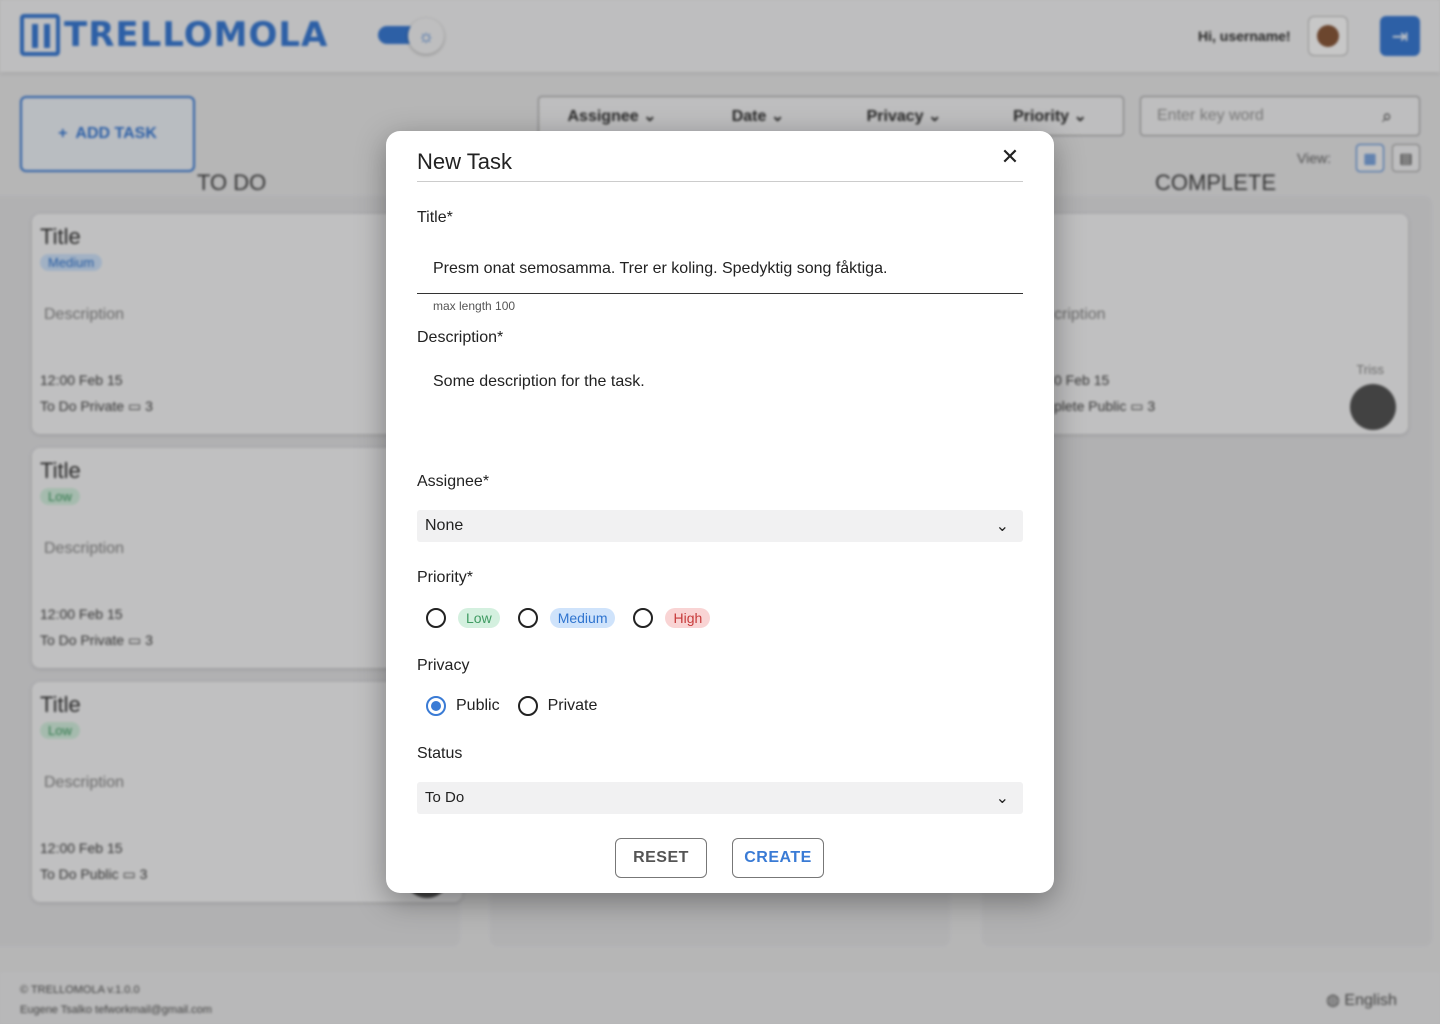 This screenshot has width=1440, height=1024. I want to click on priority-radio-medium, so click(527, 618).